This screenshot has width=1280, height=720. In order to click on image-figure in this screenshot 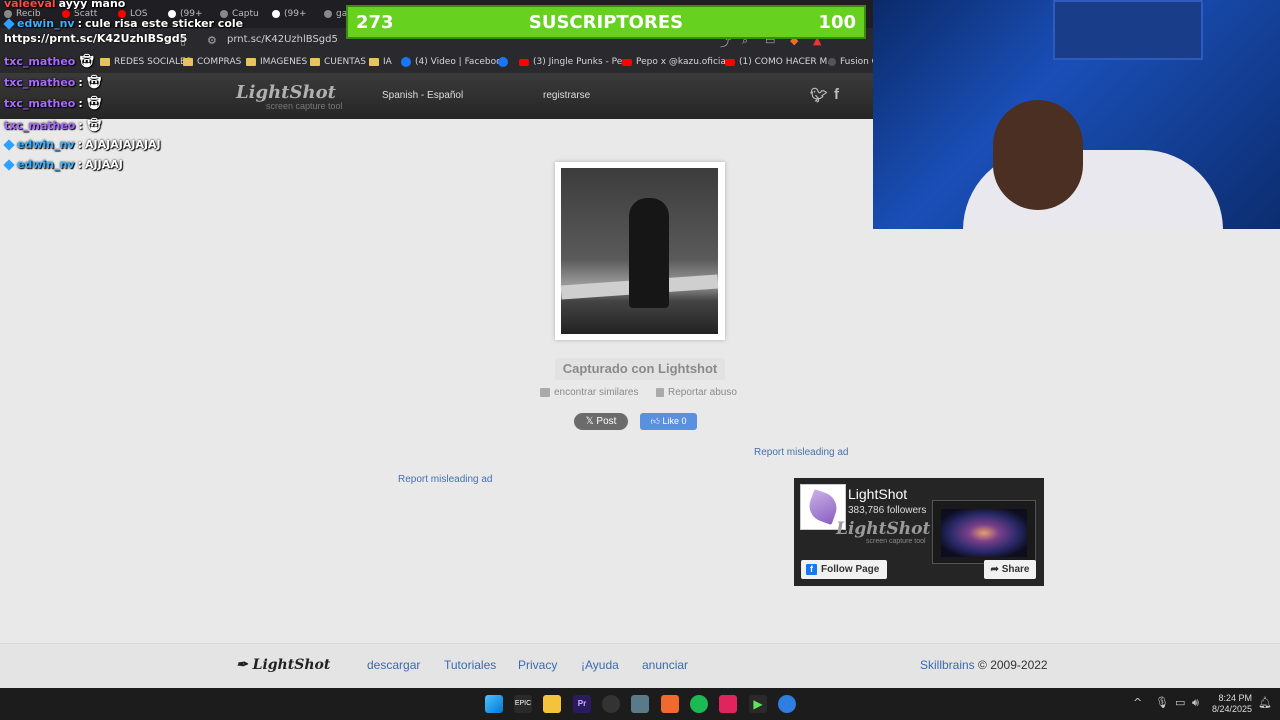, I will do `click(649, 253)`.